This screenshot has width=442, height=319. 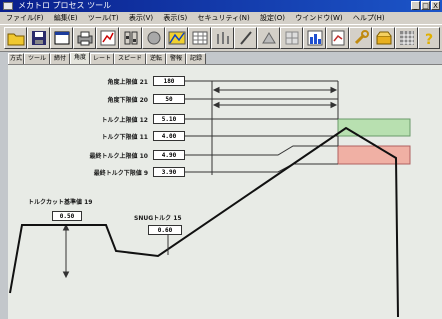 What do you see at coordinates (374, 155) in the screenshot?
I see `final-torque-zone` at bounding box center [374, 155].